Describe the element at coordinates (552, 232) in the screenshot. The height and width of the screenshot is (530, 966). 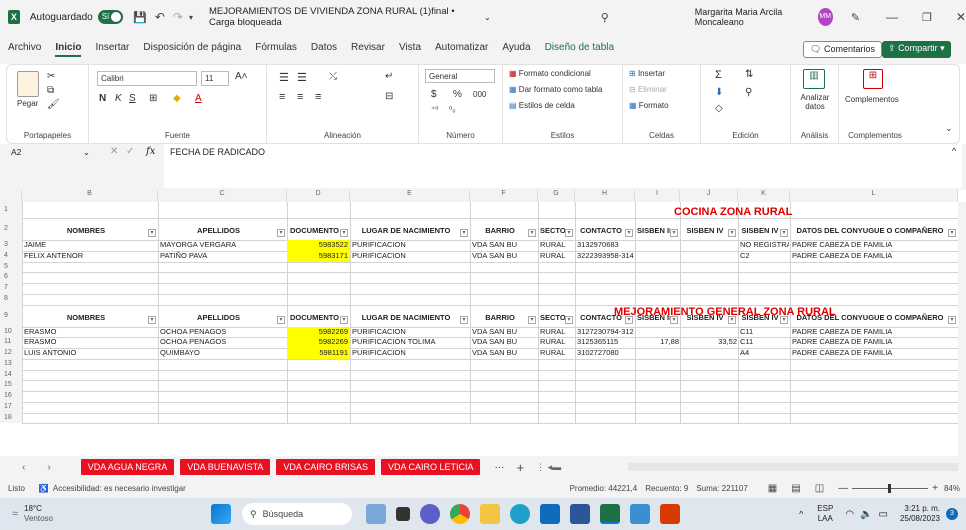
I see `column-title: SECTOR` at that location.